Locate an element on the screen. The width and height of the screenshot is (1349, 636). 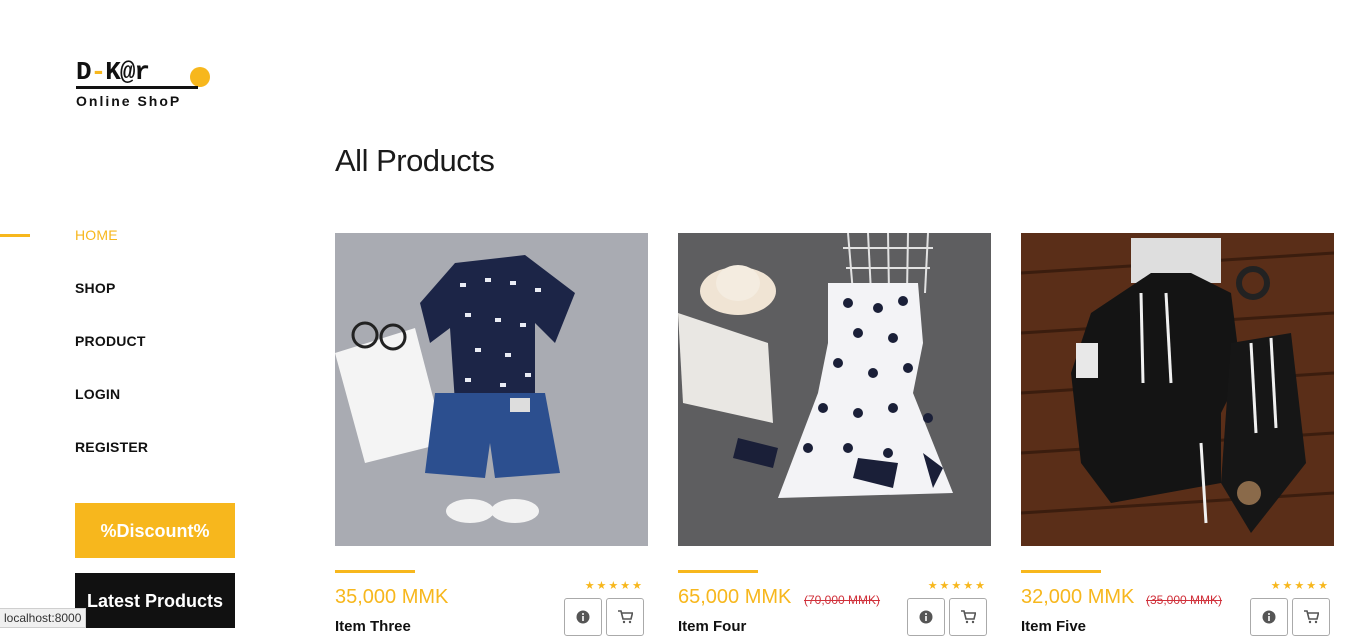
price: 35,000 MMK is located at coordinates (392, 597).